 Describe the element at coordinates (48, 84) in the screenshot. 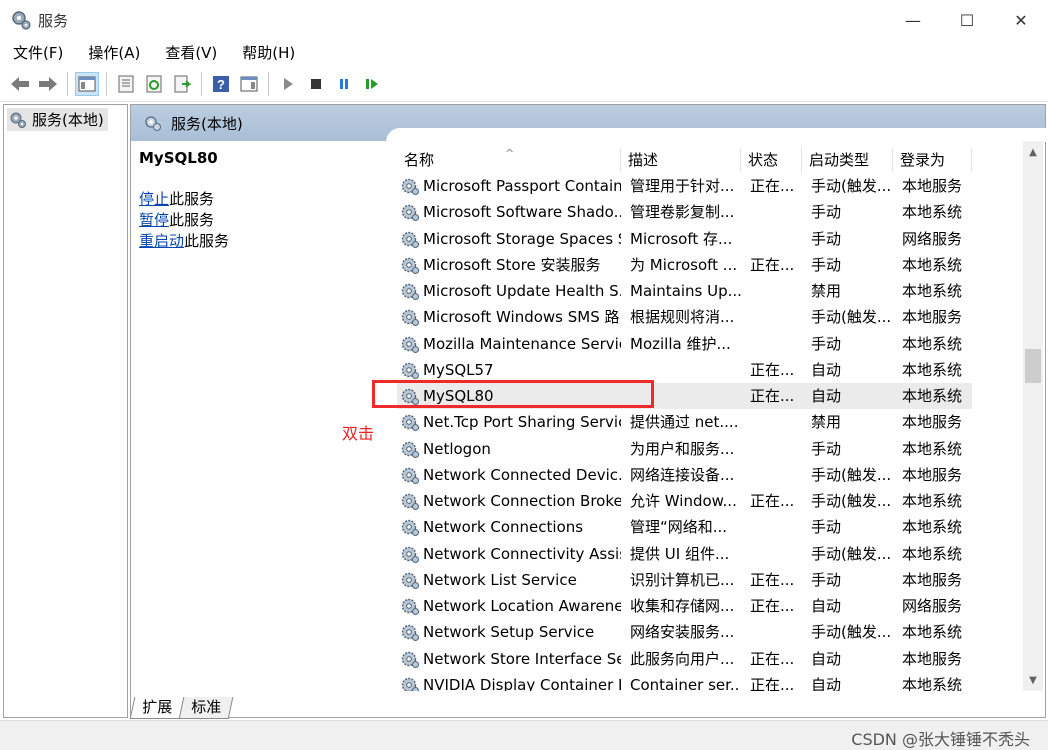

I see `forward-arrow-icon` at that location.